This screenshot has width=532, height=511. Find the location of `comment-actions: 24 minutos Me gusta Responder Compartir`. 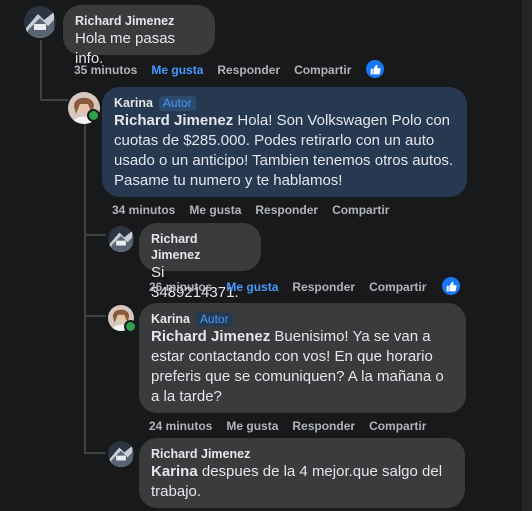

comment-actions: 24 minutos Me gusta Responder Compartir is located at coordinates (287, 426).